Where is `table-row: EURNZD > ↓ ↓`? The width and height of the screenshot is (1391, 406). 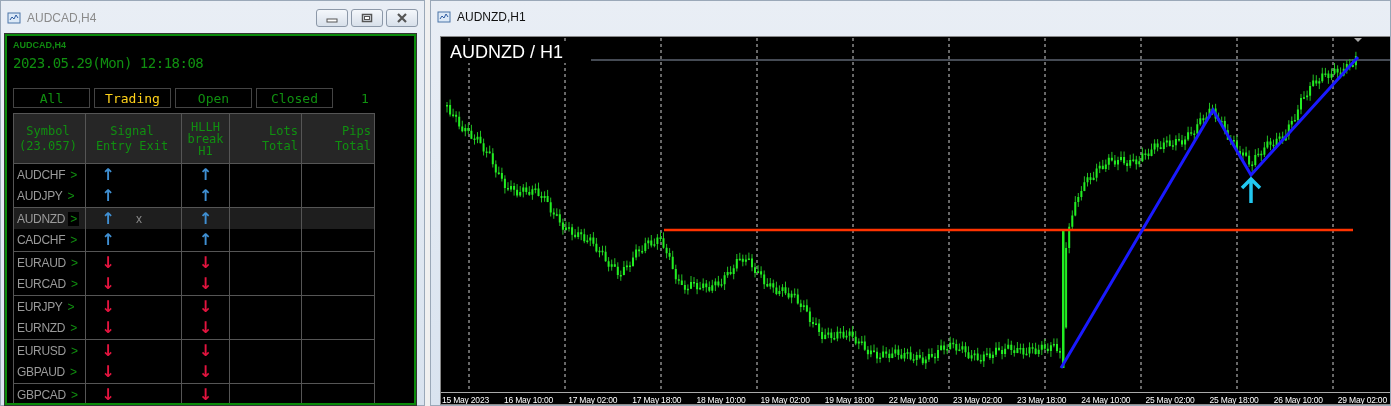 table-row: EURNZD > ↓ ↓ is located at coordinates (194, 328).